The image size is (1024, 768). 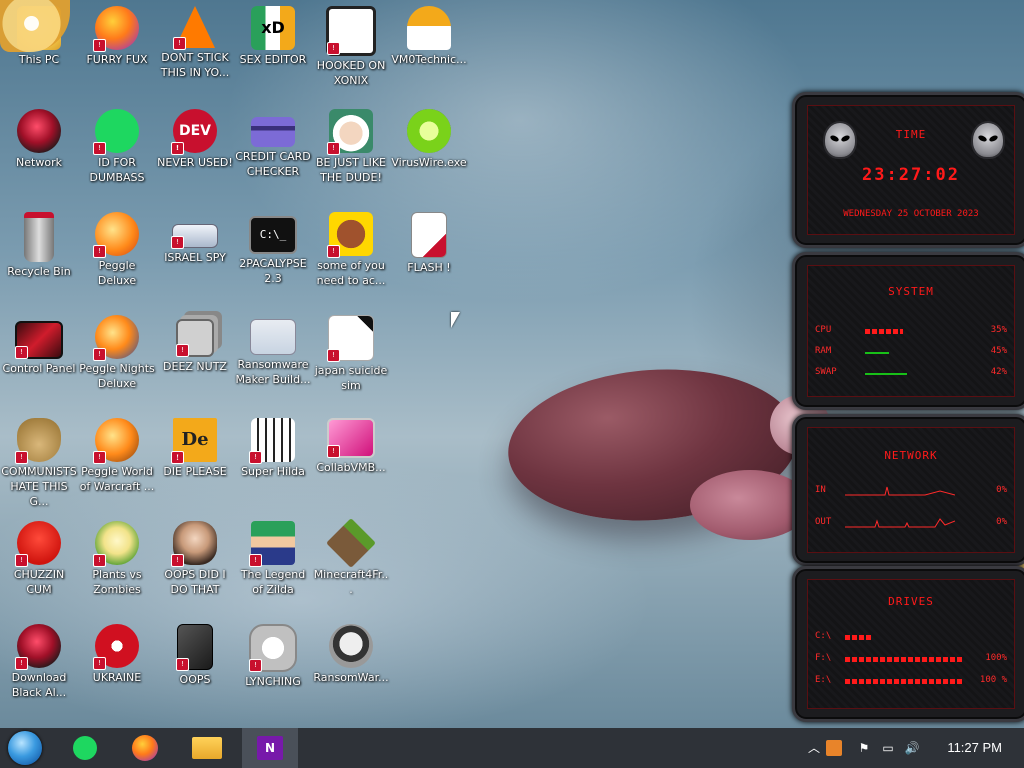 I want to click on cpu-row: CPU 35%, so click(x=911, y=332).